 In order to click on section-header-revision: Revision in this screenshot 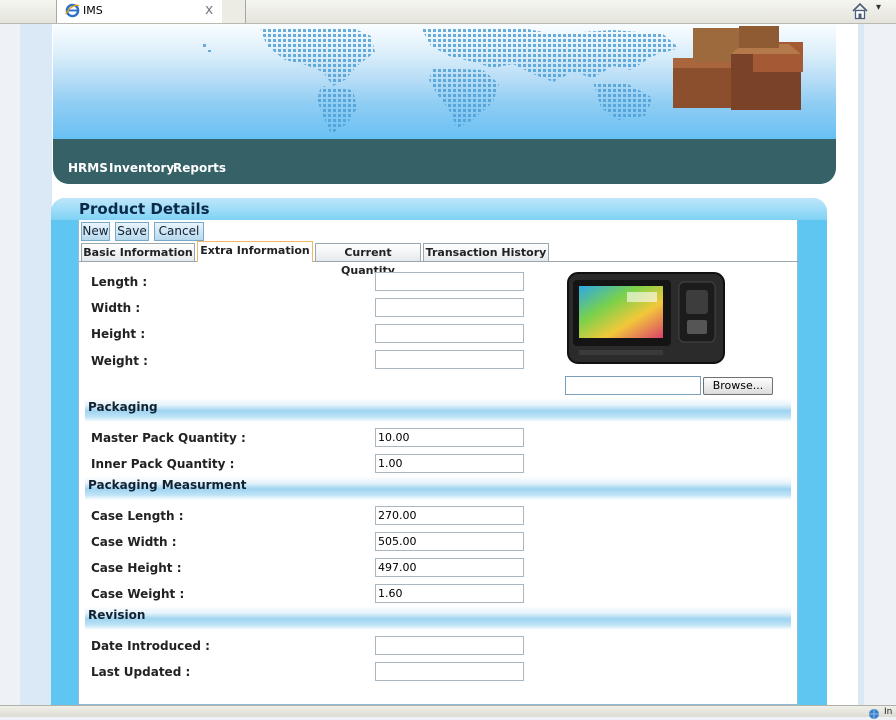, I will do `click(438, 618)`.